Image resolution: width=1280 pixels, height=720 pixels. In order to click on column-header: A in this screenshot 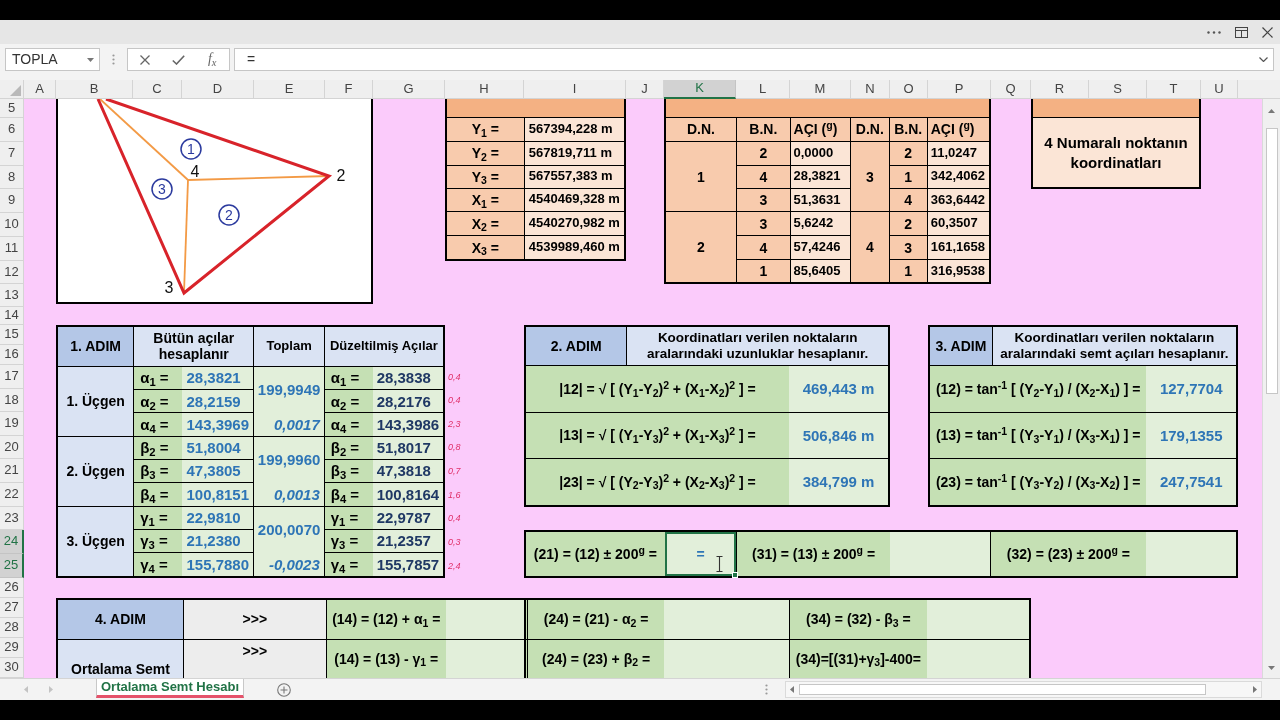, I will do `click(40, 89)`.